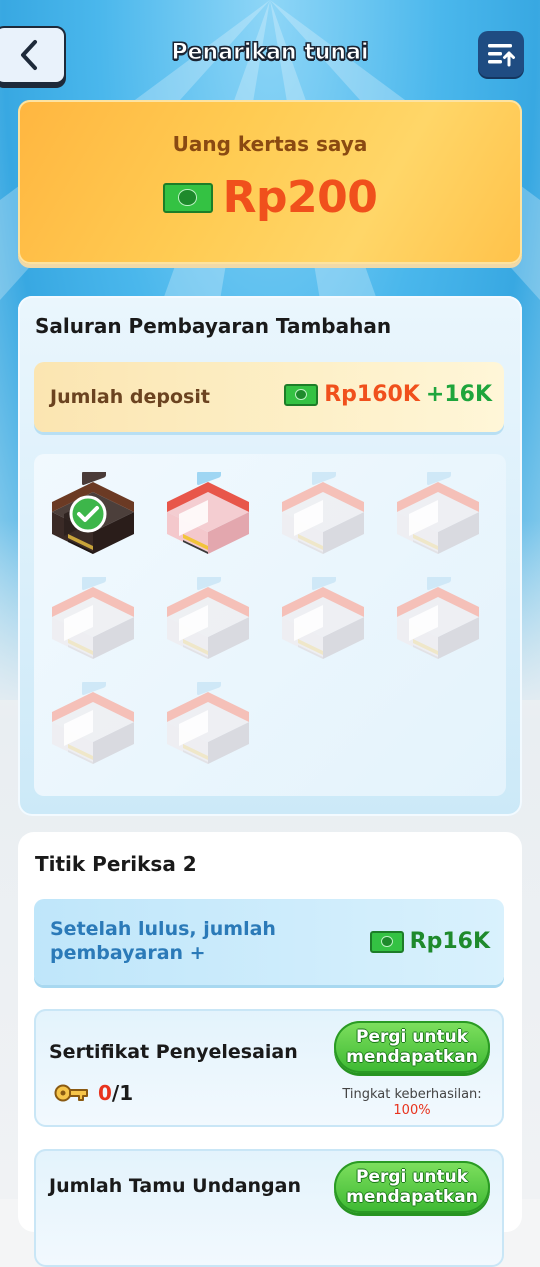  Describe the element at coordinates (300, 197) in the screenshot. I see `balance-amount: Rp200` at that location.